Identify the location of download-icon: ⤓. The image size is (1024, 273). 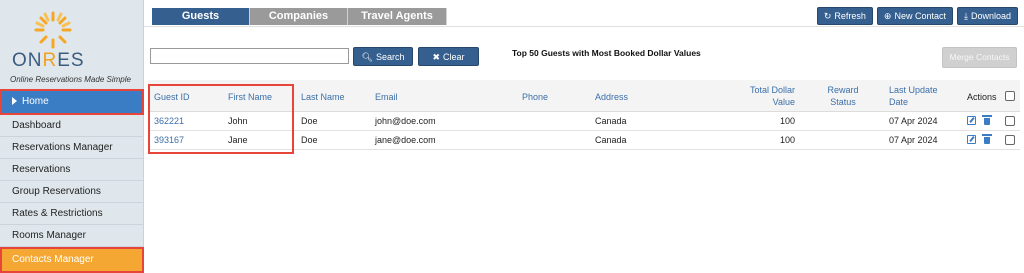
(965, 16).